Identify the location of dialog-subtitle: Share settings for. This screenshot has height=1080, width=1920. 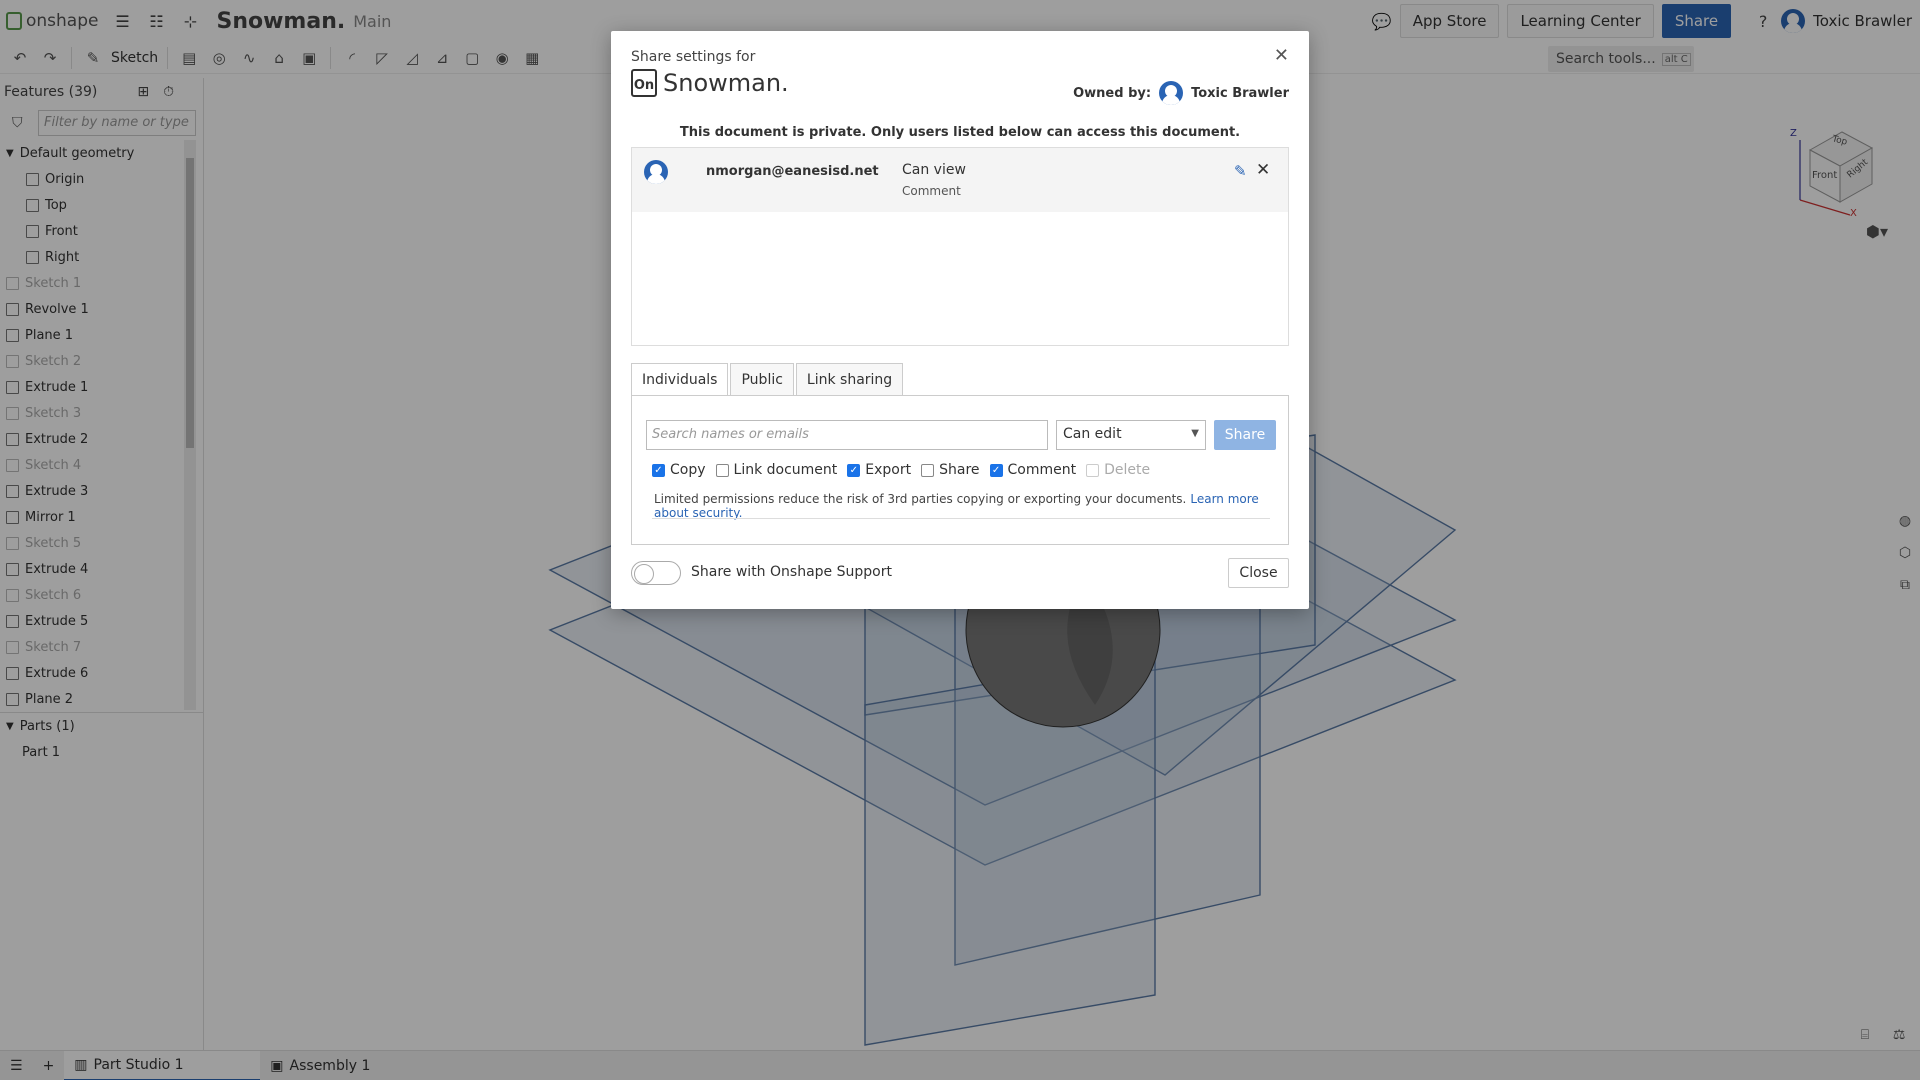
(693, 57).